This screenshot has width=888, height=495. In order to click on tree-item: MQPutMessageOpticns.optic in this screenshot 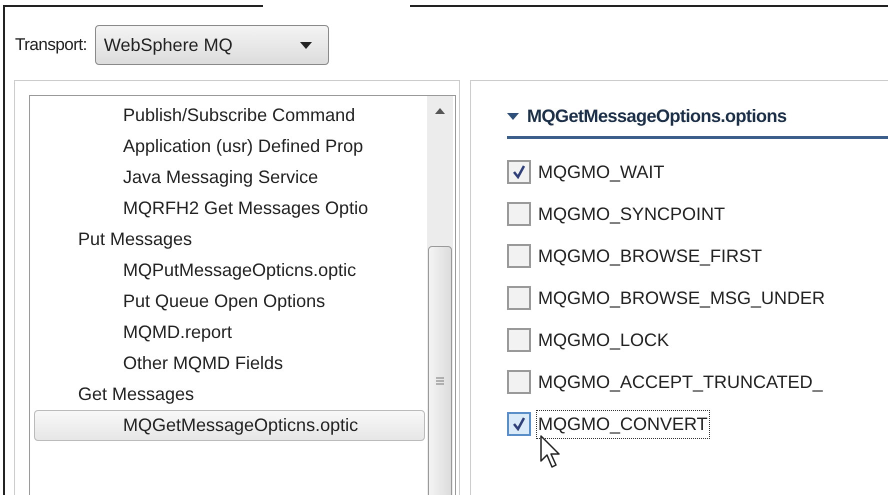, I will do `click(229, 270)`.